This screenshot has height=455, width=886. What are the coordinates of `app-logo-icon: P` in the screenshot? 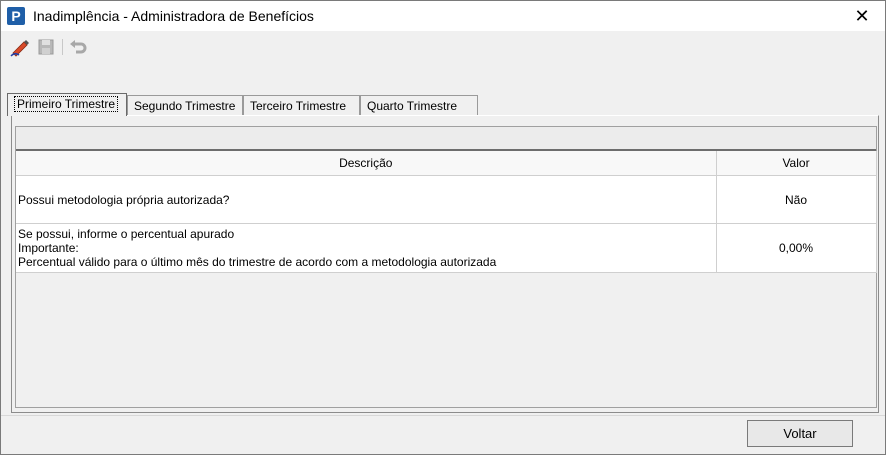 It's located at (16, 16).